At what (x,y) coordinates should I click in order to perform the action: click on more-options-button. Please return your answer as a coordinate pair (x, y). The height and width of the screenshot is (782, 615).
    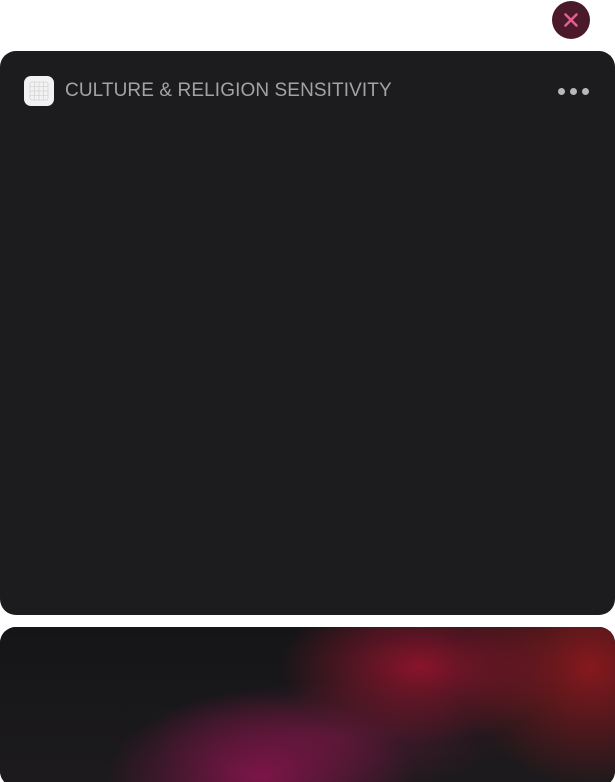
    Looking at the image, I should click on (573, 91).